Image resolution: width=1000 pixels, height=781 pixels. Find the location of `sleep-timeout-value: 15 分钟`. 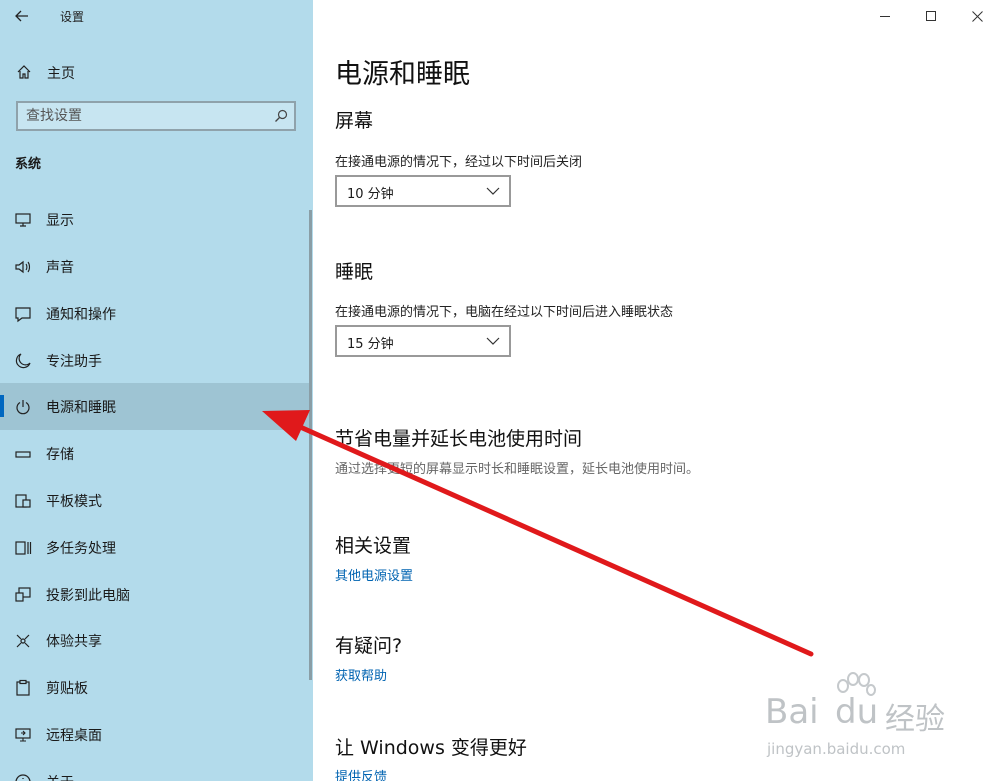

sleep-timeout-value: 15 分钟 is located at coordinates (370, 344).